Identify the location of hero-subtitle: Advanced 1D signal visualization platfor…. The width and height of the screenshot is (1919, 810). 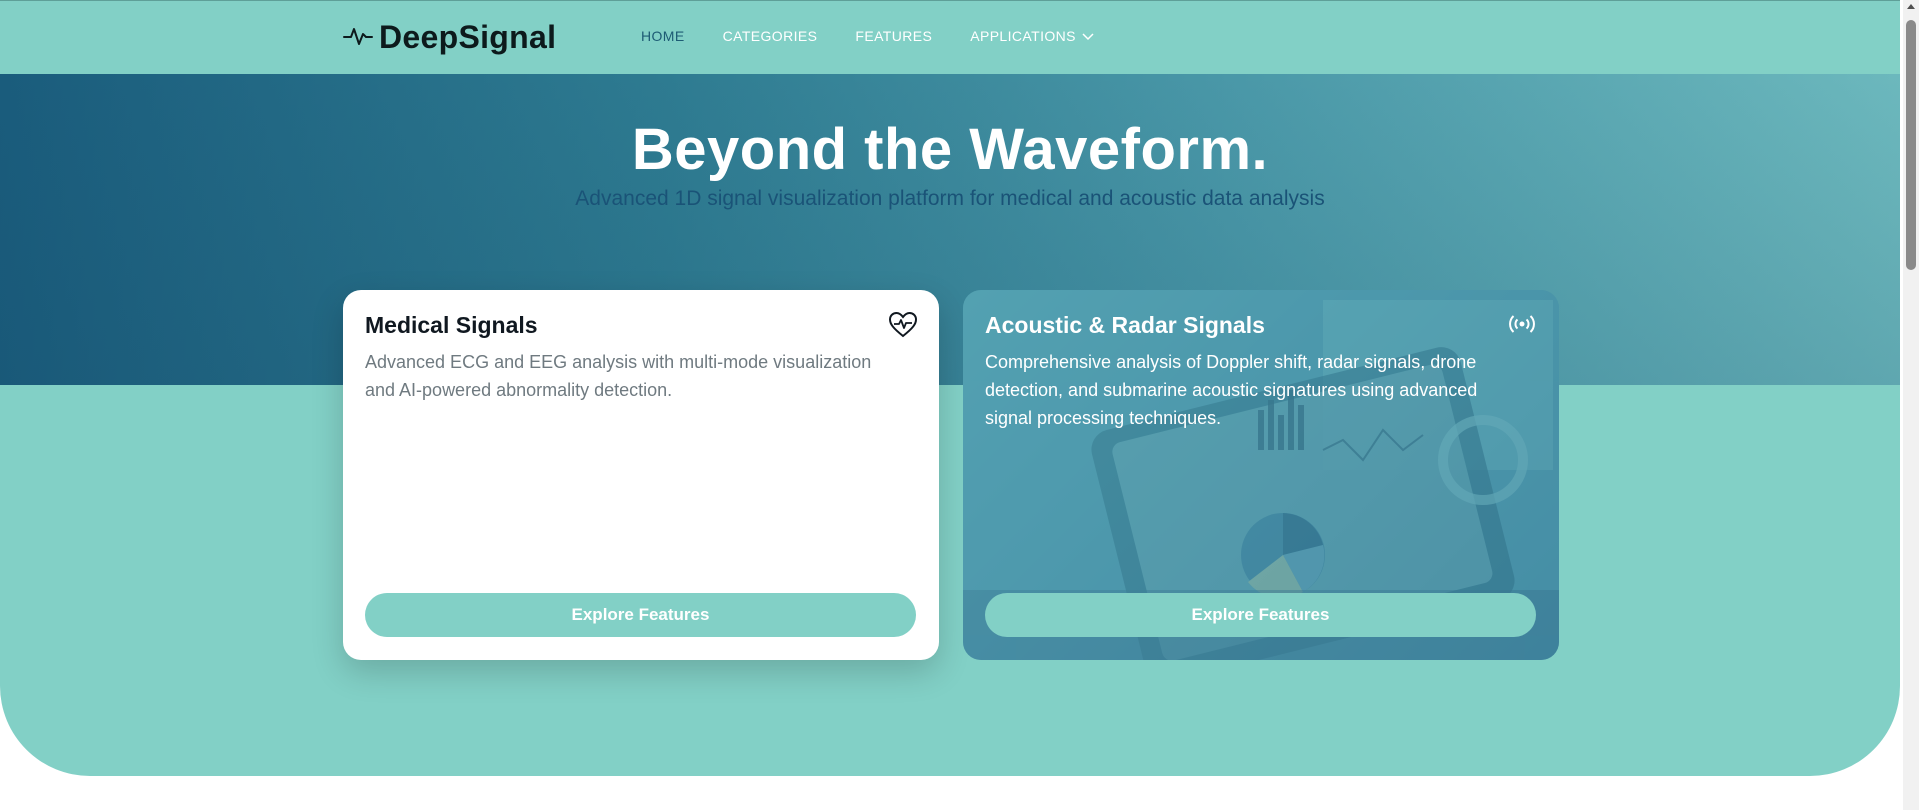
(950, 198).